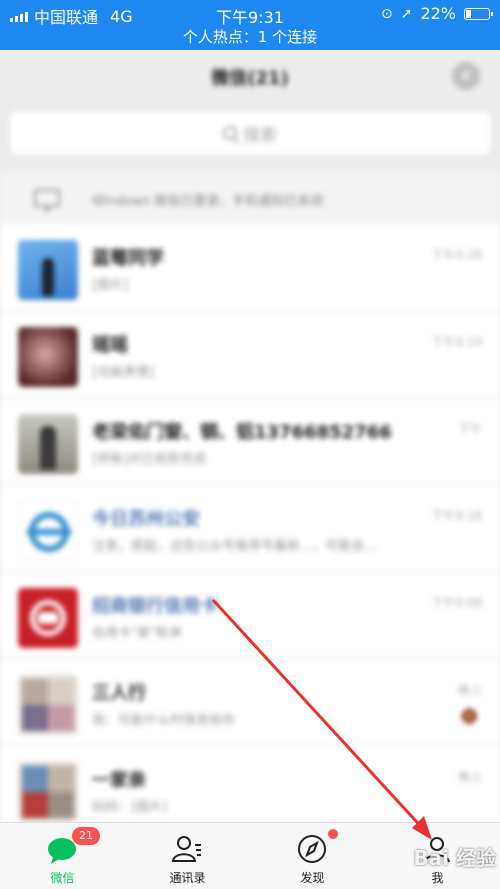 The image size is (500, 889). What do you see at coordinates (119, 780) in the screenshot?
I see `chat-name: 一家亲` at bounding box center [119, 780].